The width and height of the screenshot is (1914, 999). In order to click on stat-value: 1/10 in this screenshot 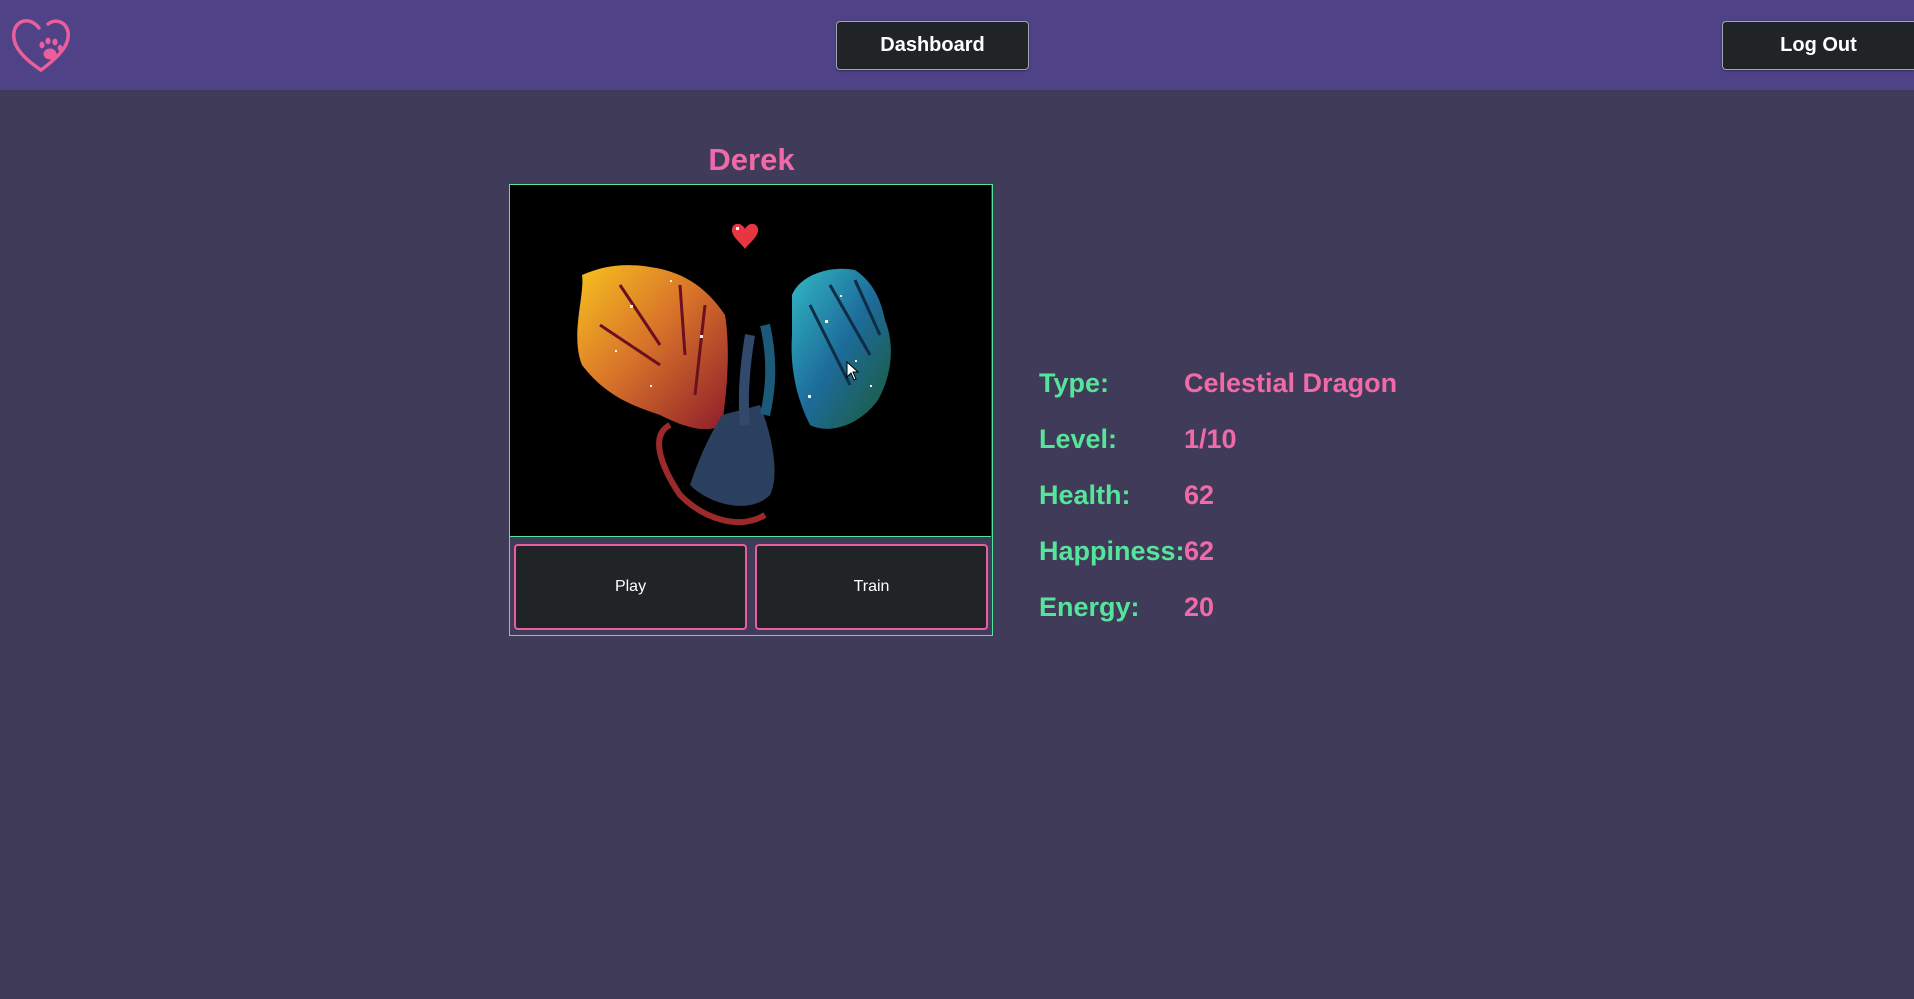, I will do `click(1210, 439)`.